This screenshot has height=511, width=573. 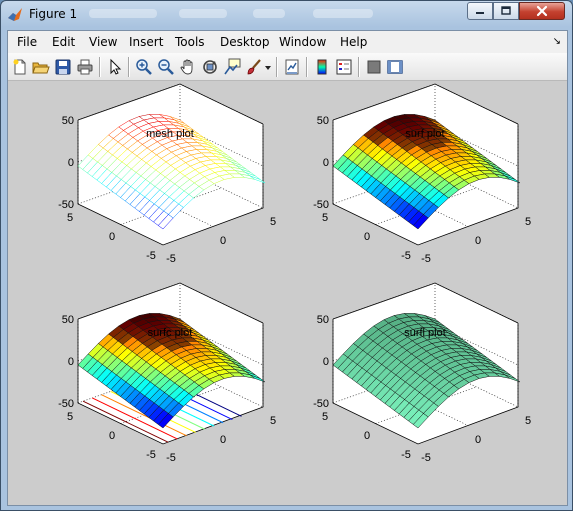 What do you see at coordinates (188, 67) in the screenshot?
I see `pan-icon` at bounding box center [188, 67].